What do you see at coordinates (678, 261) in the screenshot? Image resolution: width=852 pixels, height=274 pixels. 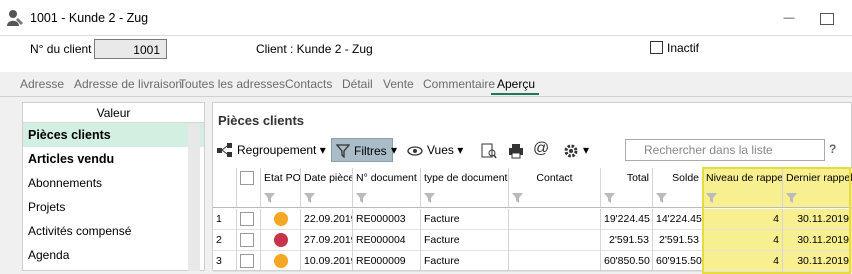 I see `solde-cell: 60'915.50` at bounding box center [678, 261].